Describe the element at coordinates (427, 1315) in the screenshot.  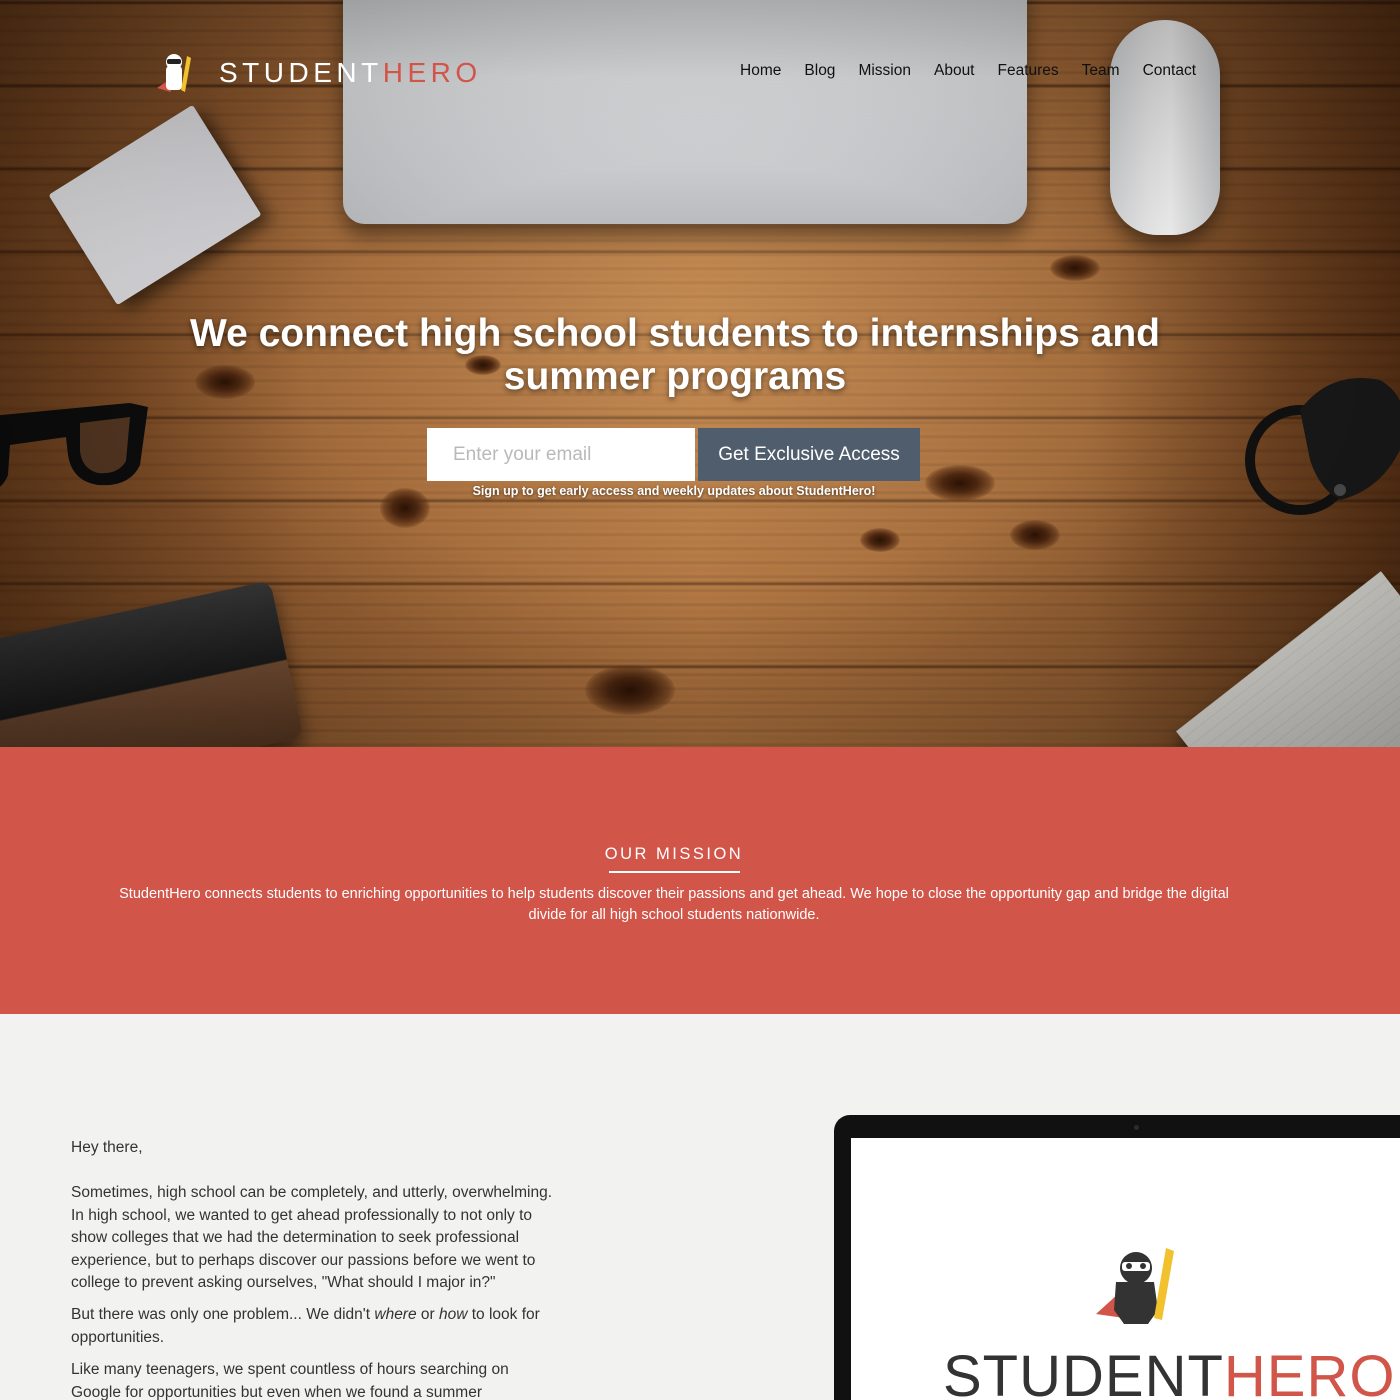
I see `letter-p2-text: or` at that location.